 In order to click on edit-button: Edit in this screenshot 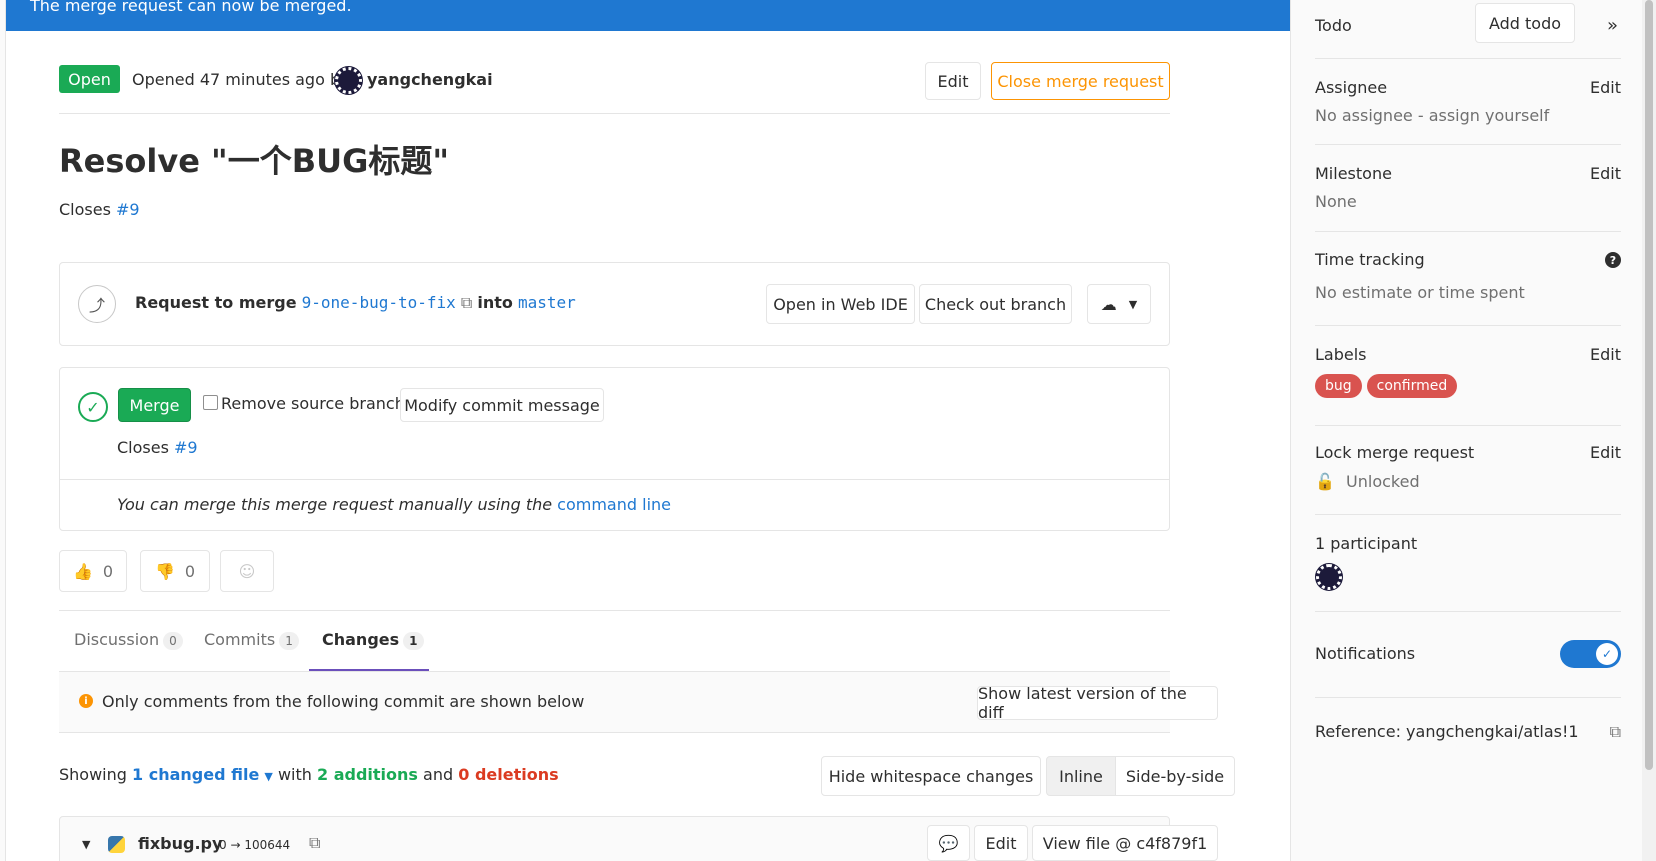, I will do `click(953, 81)`.